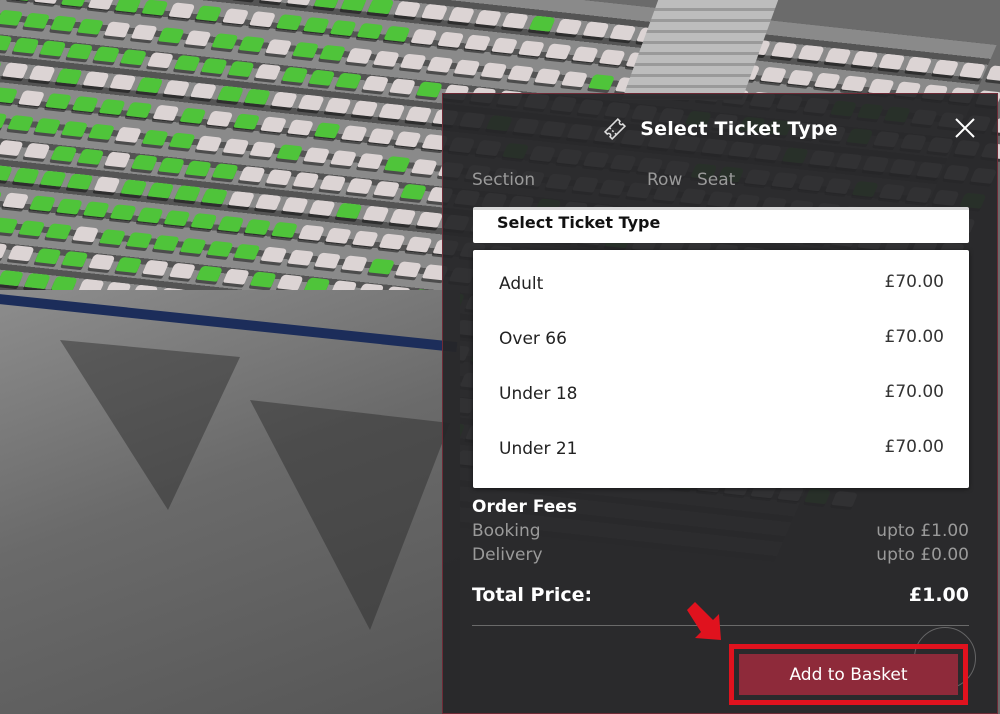 Image resolution: width=1000 pixels, height=714 pixels. What do you see at coordinates (721, 225) in the screenshot?
I see `ticket-type-select: Select Ticket Type` at bounding box center [721, 225].